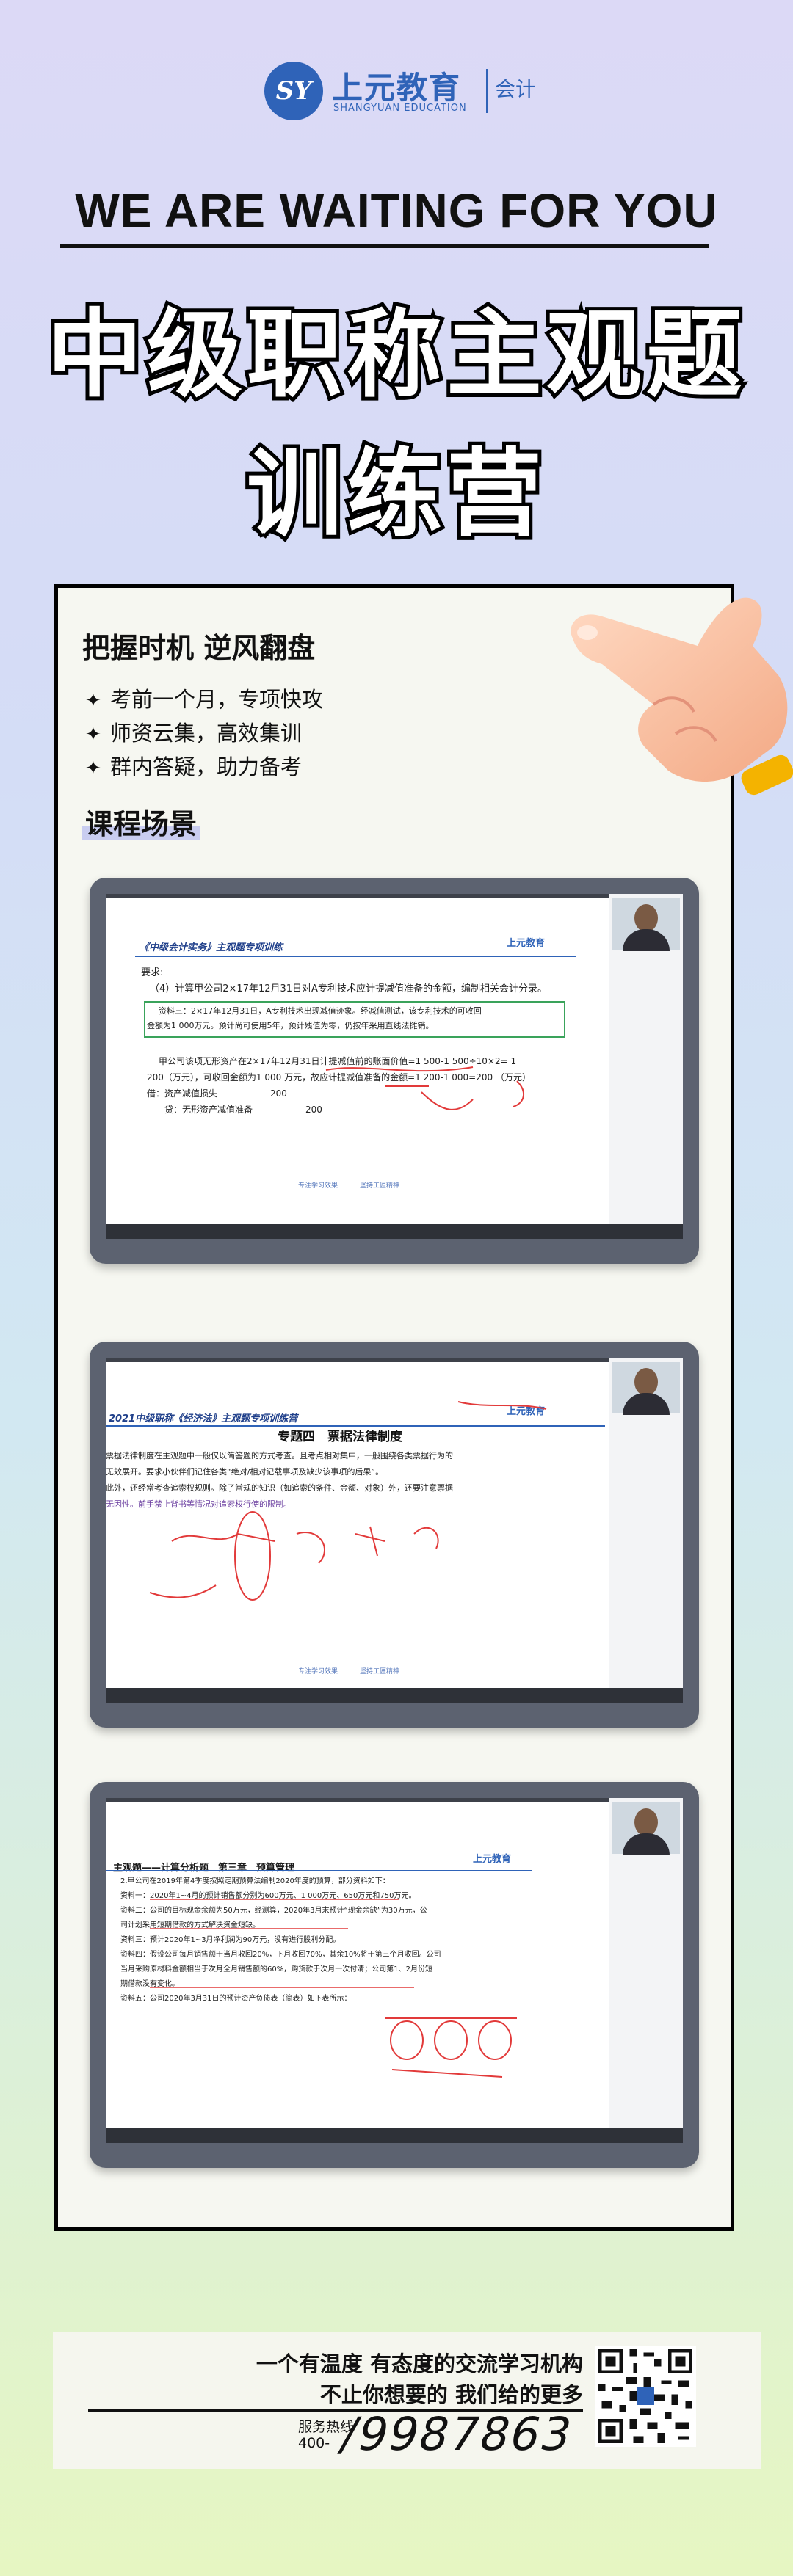 This screenshot has height=2576, width=793. Describe the element at coordinates (141, 821) in the screenshot. I see `section-title-scenes: 课程场景` at that location.